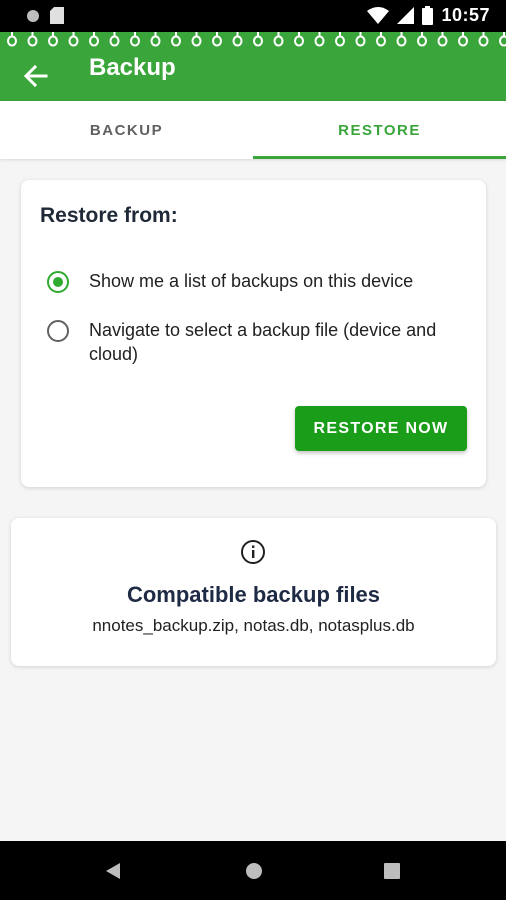 This screenshot has width=506, height=900. I want to click on sd-card-icon, so click(57, 15).